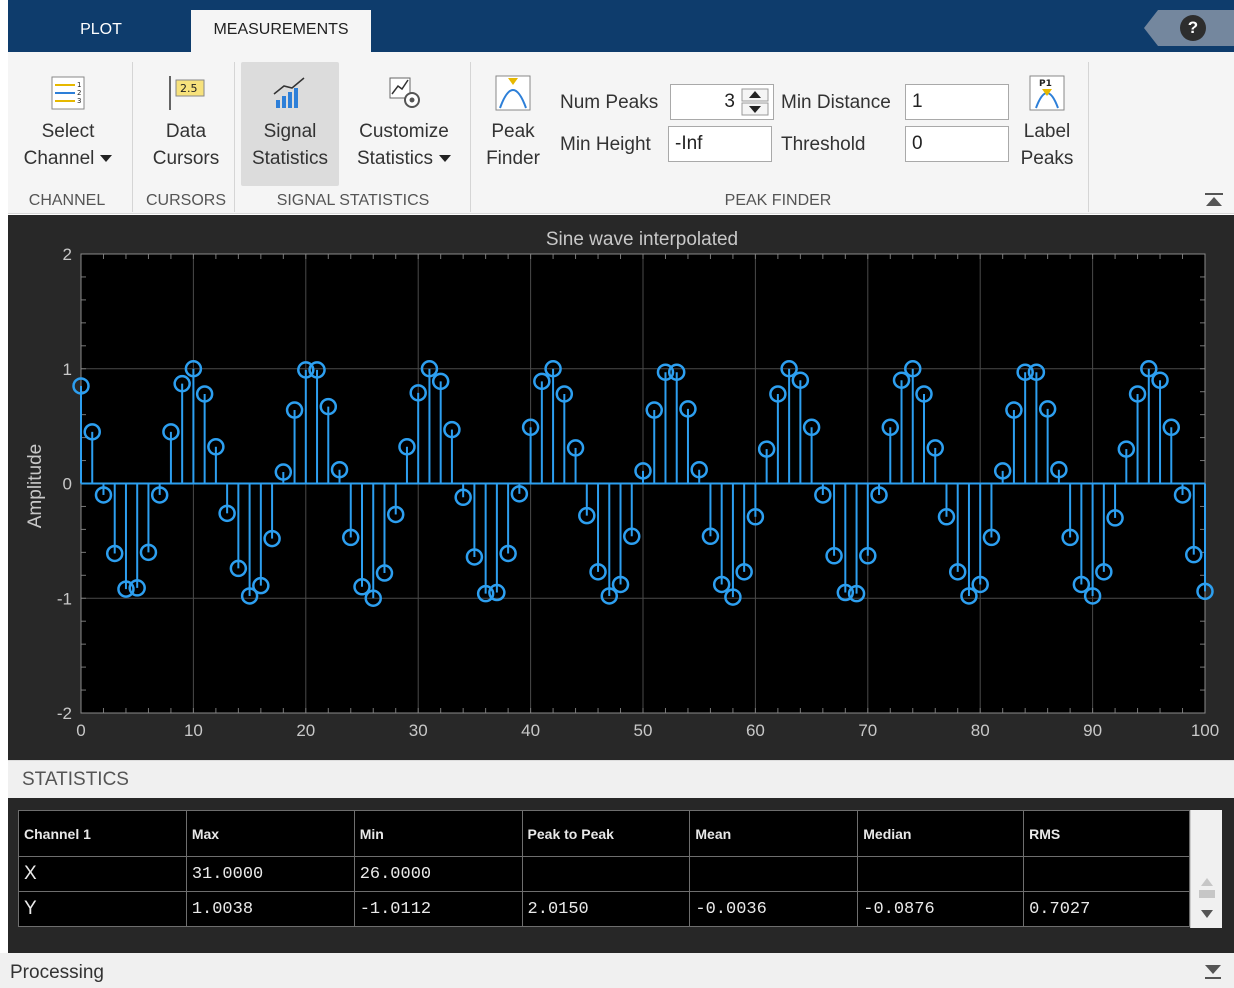 This screenshot has width=1234, height=988. I want to click on x-tick-label: 20, so click(305, 730).